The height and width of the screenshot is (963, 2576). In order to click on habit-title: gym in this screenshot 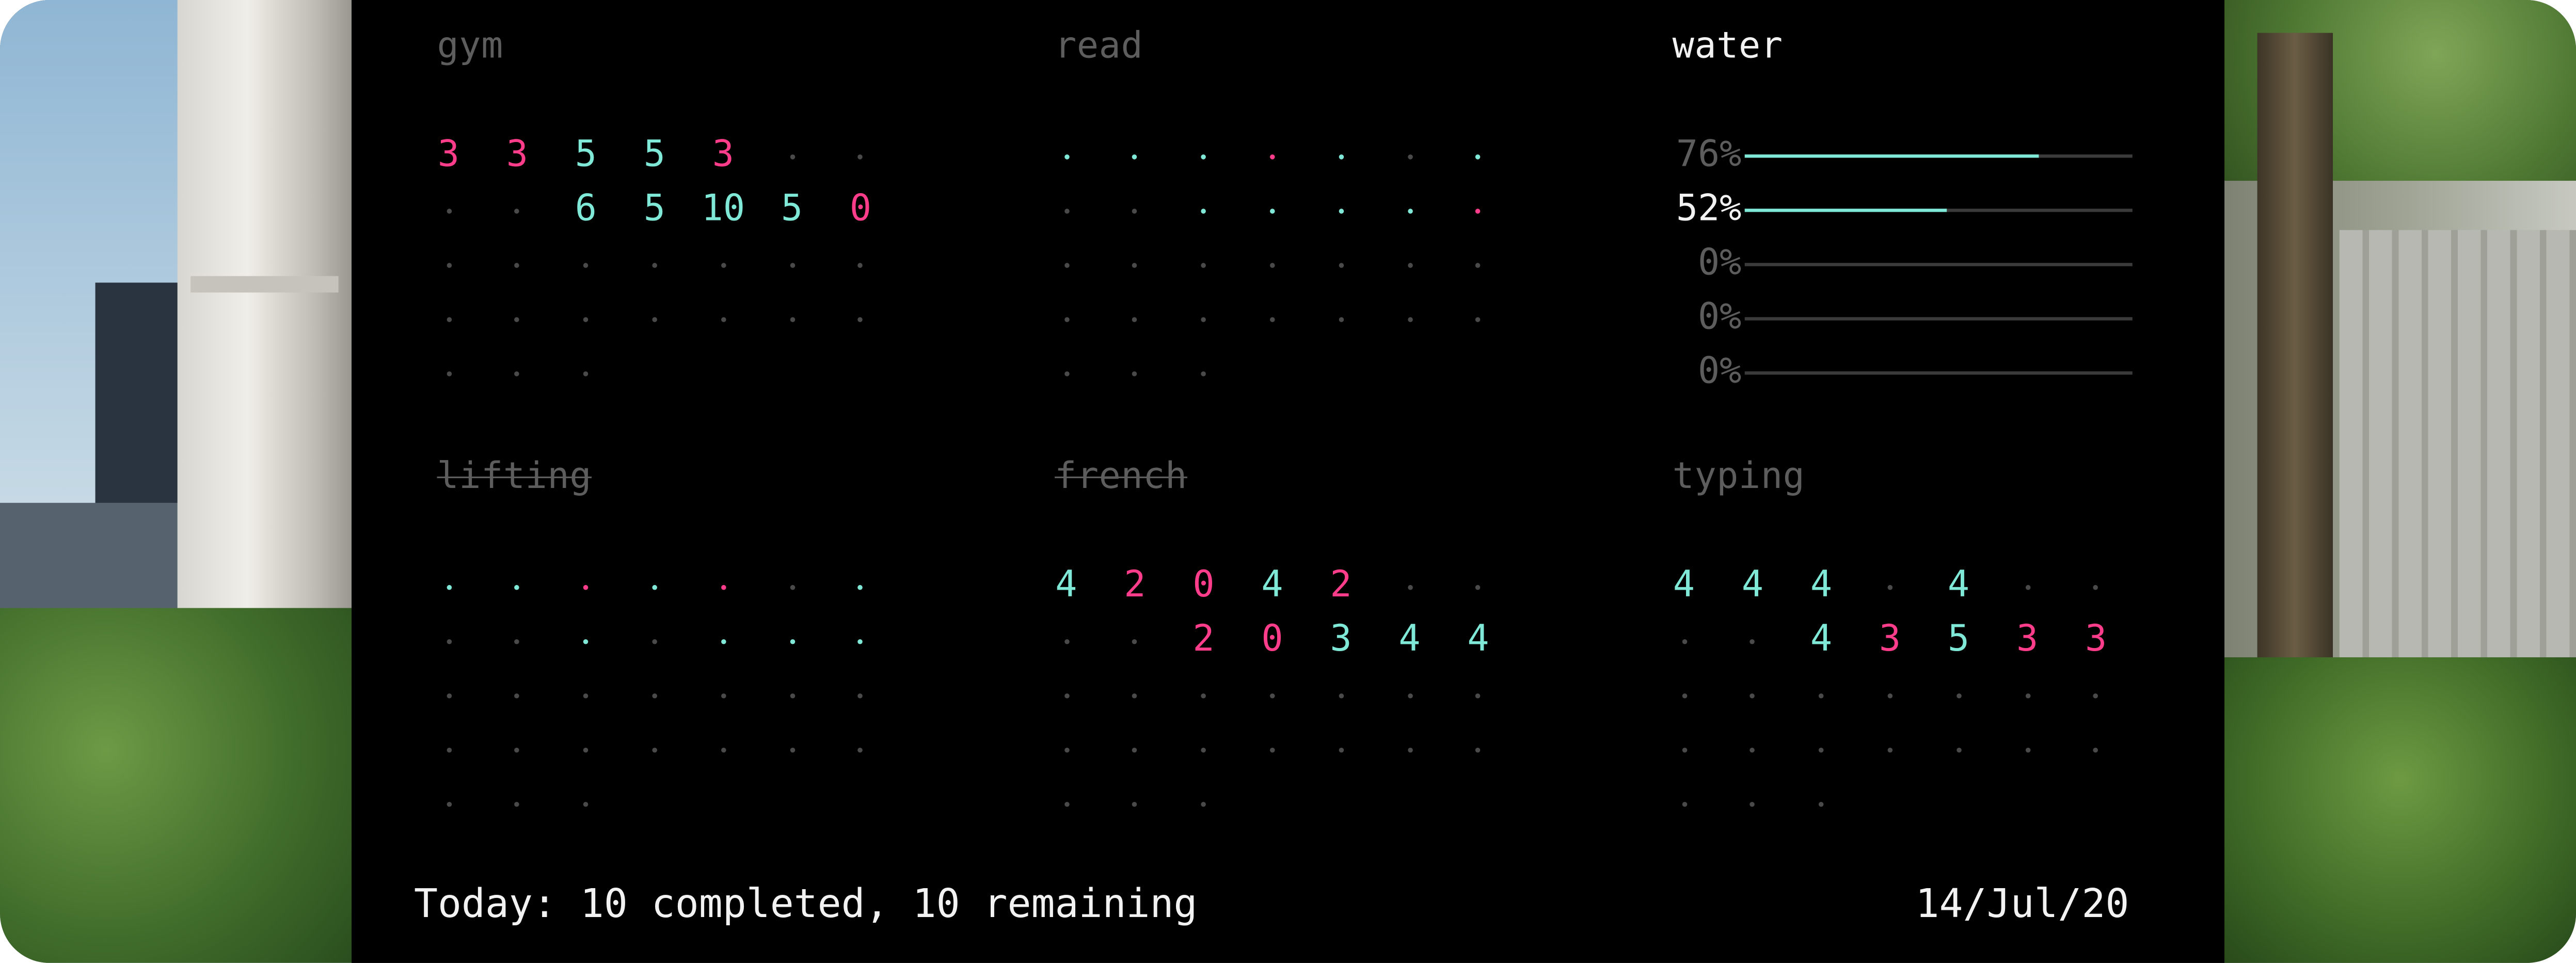, I will do `click(470, 47)`.